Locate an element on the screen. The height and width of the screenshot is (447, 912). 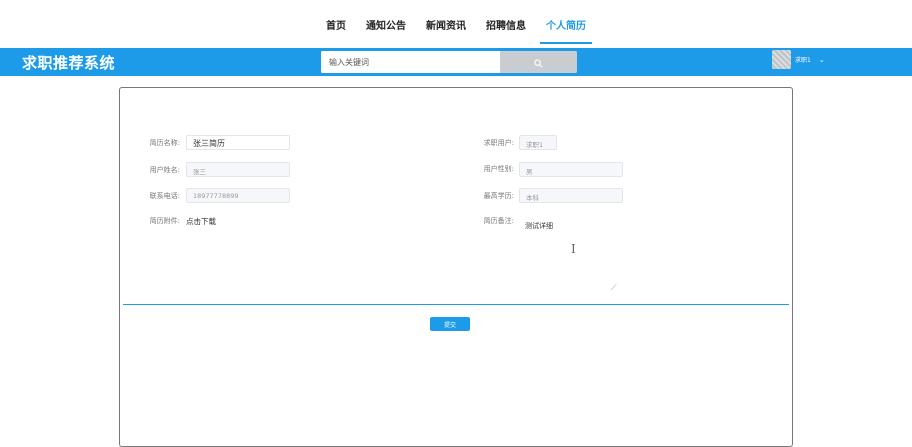
remarks-label: 简历备注: is located at coordinates (498, 221).